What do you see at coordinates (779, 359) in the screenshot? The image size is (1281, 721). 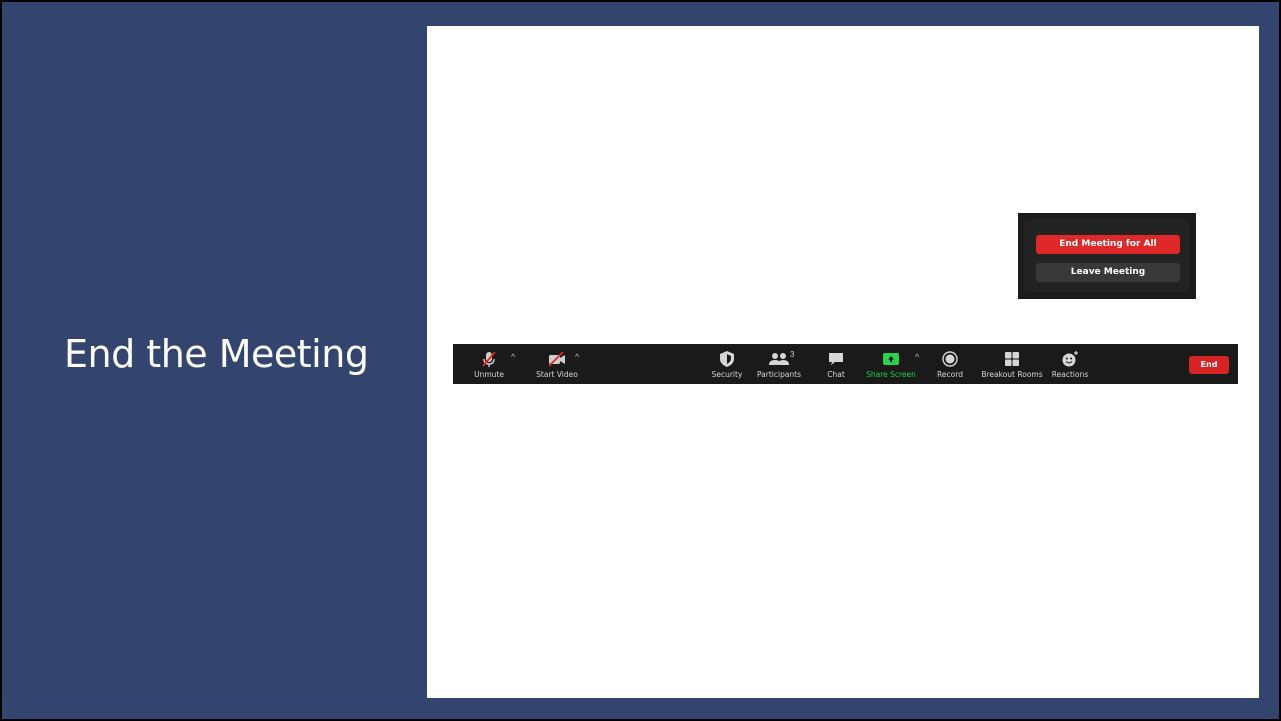 I see `participants-icon` at bounding box center [779, 359].